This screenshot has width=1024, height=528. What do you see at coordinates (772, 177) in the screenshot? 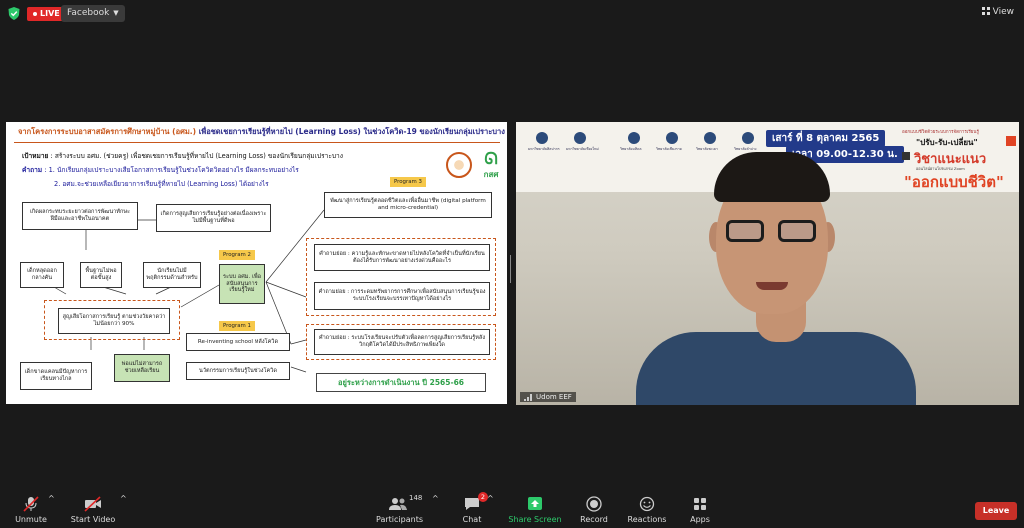
I see `person-hair` at bounding box center [772, 177].